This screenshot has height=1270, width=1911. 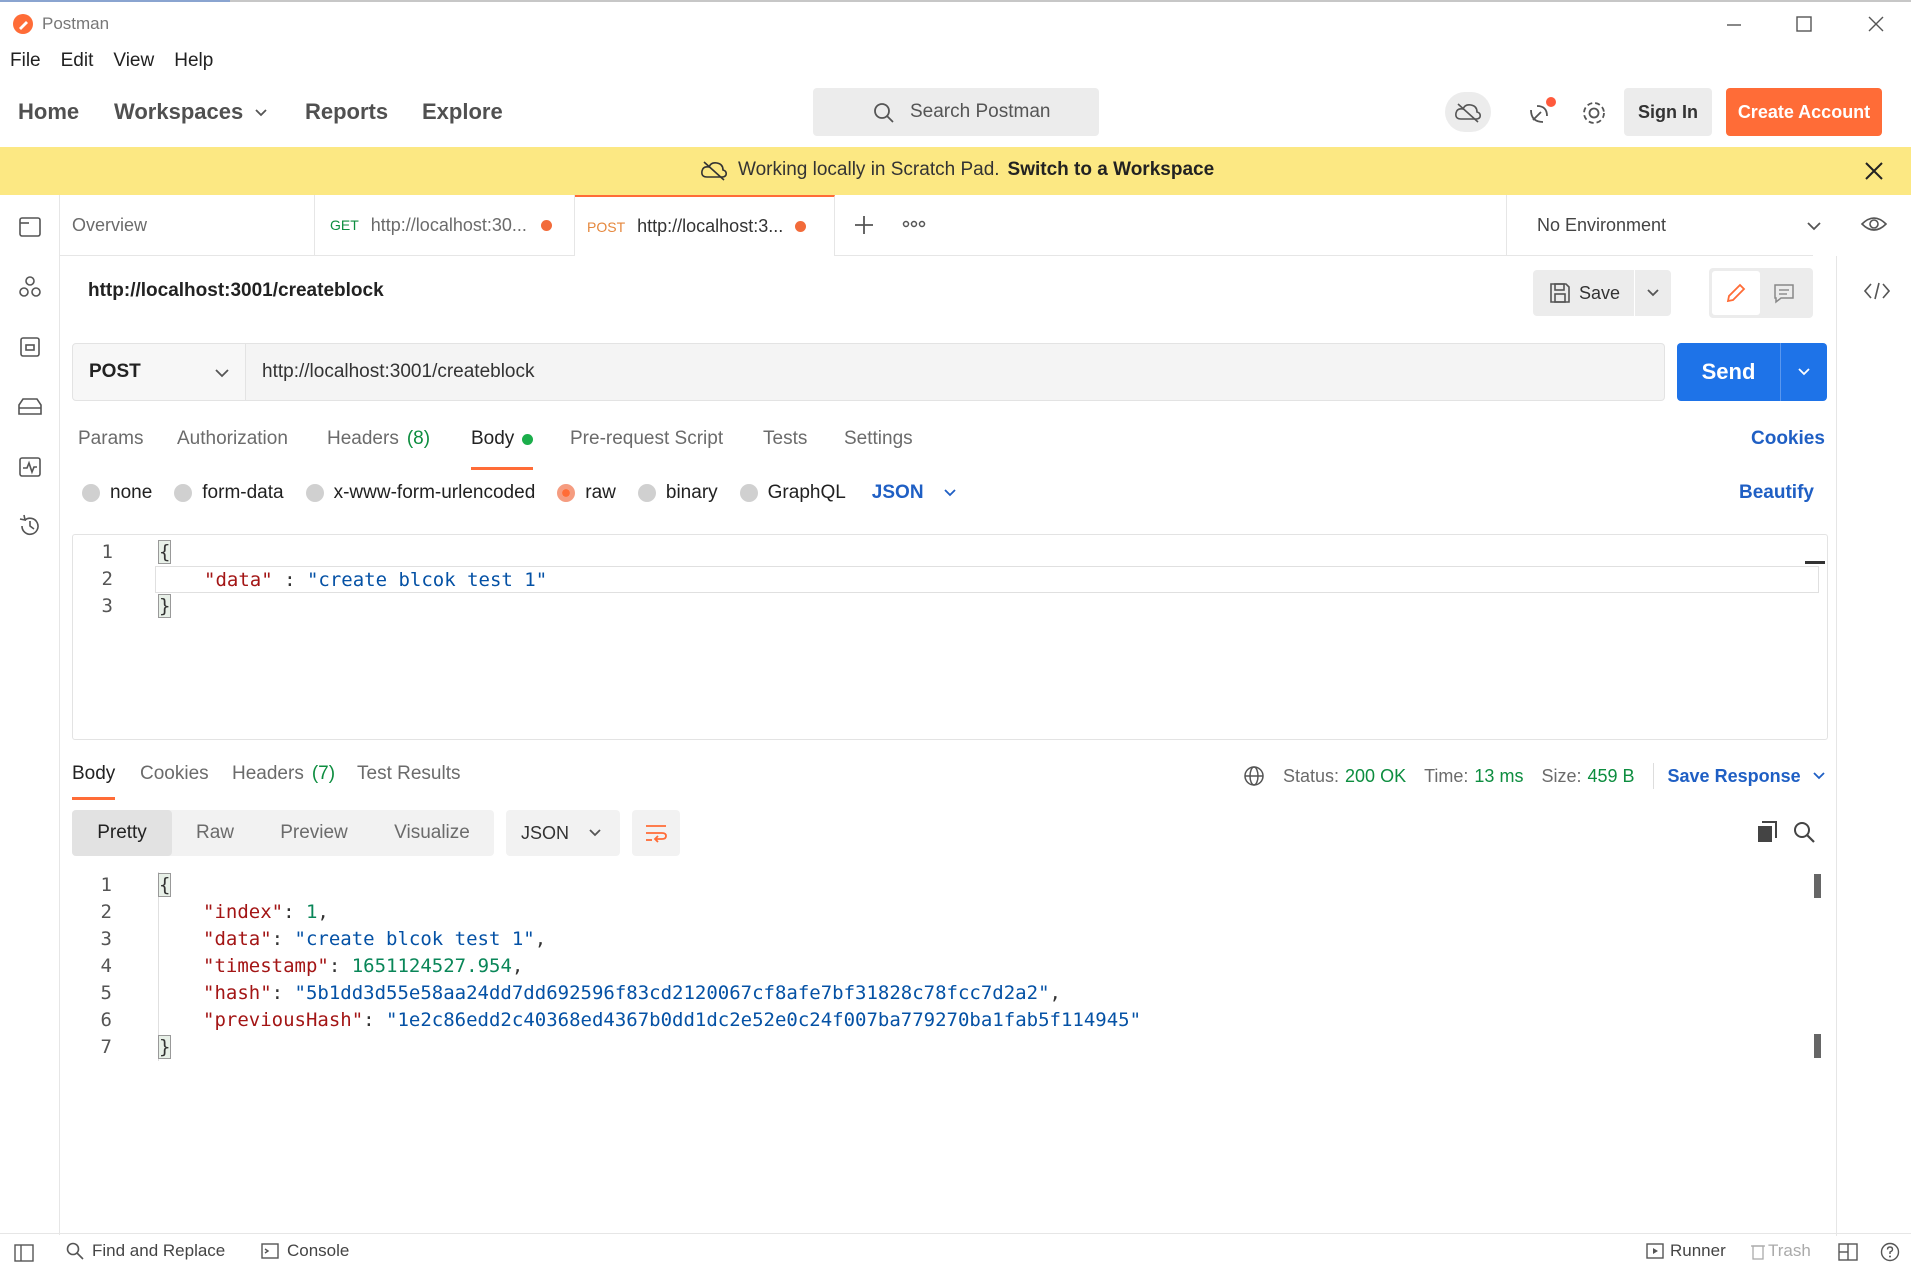 I want to click on close-window-button, so click(x=1876, y=24).